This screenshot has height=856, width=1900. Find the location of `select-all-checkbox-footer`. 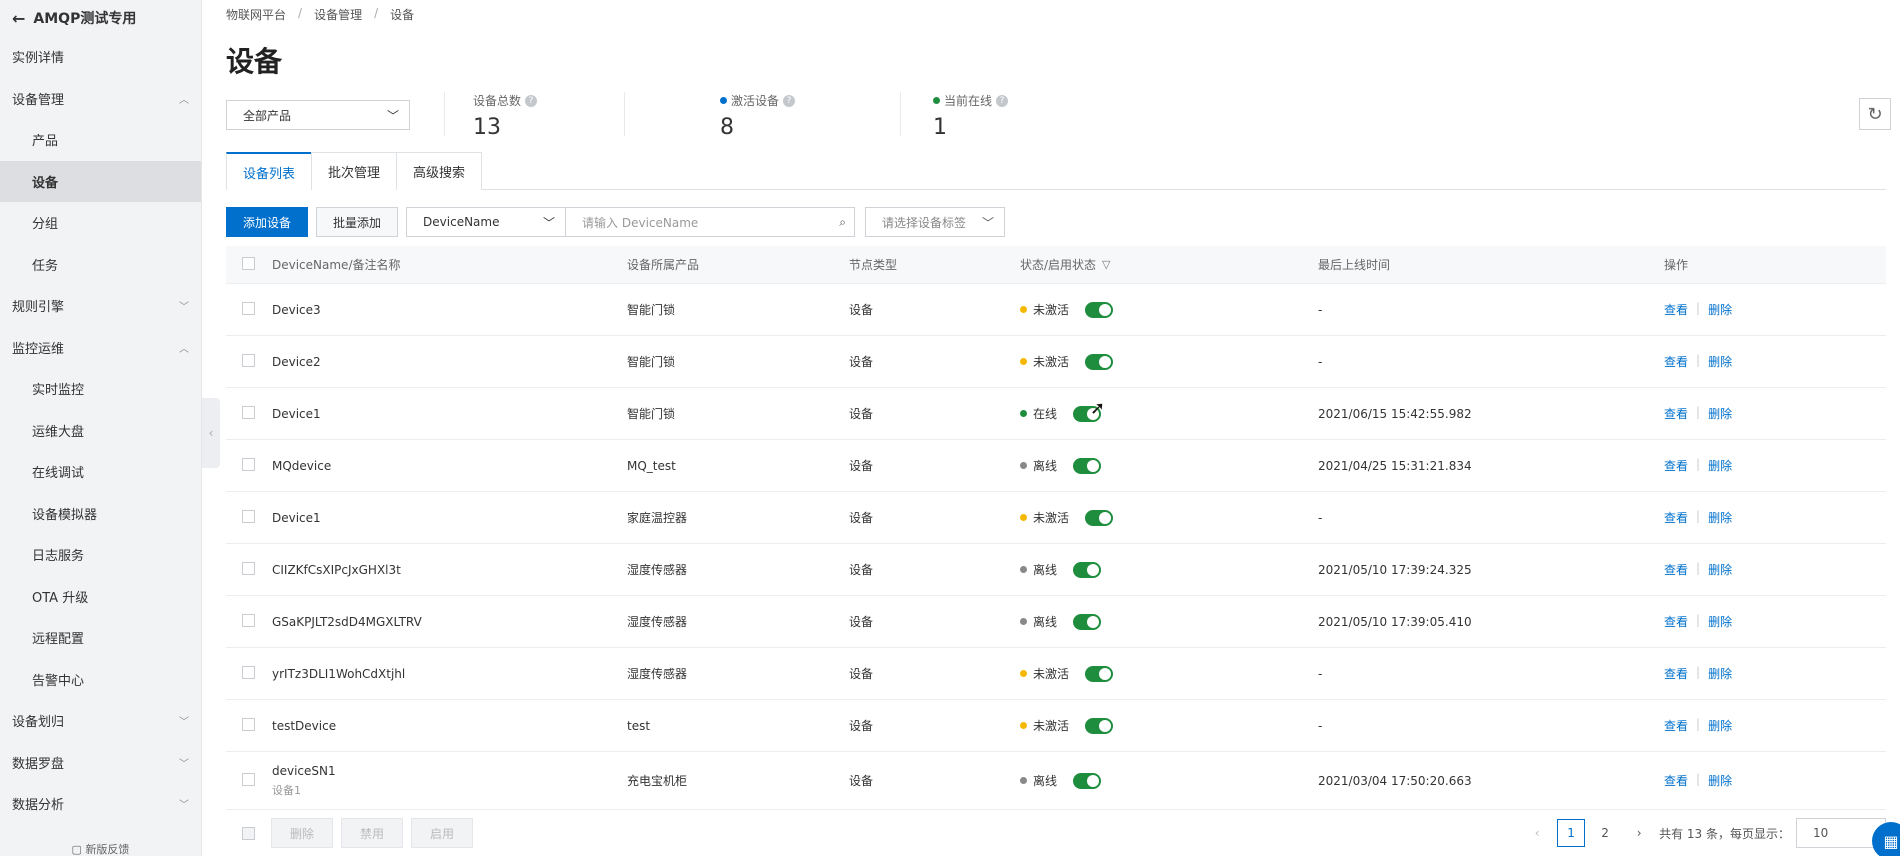

select-all-checkbox-footer is located at coordinates (248, 833).